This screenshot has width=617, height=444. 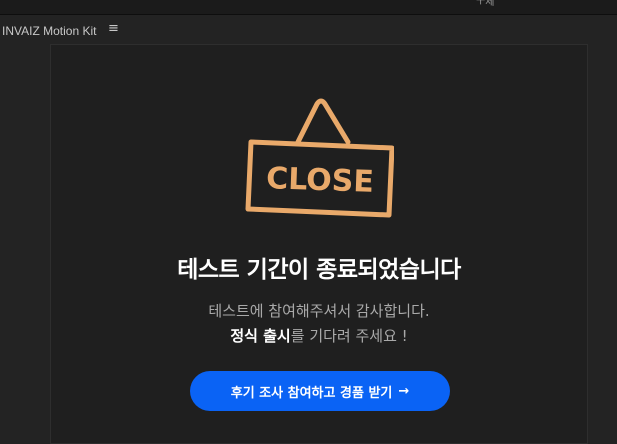 I want to click on launch-message-rest: 를 기다려 주세요 !, so click(x=349, y=336).